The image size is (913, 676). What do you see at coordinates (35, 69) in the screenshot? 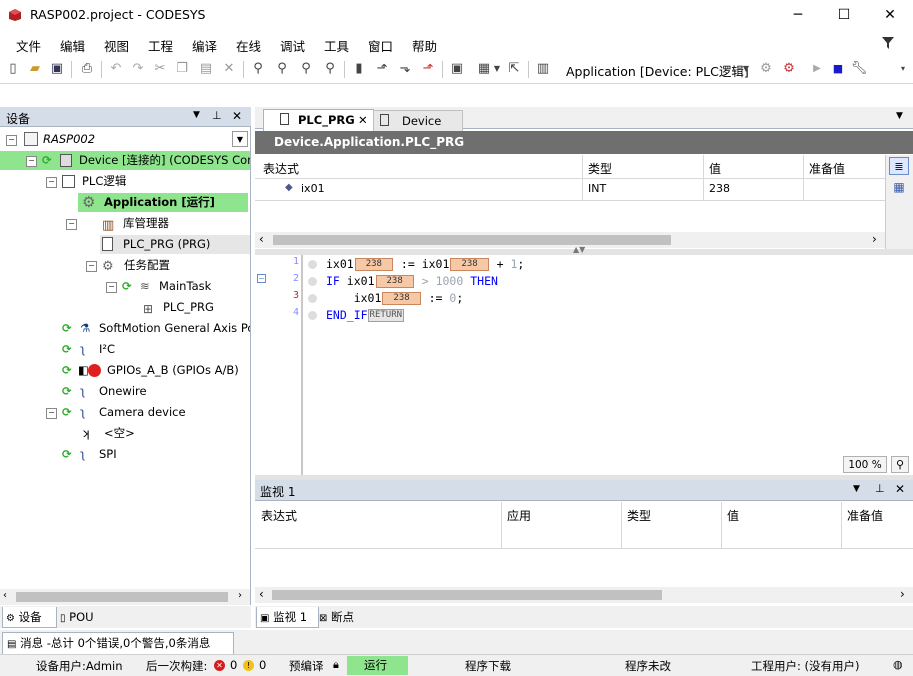
I see `open-folder-icon: ▰` at bounding box center [35, 69].